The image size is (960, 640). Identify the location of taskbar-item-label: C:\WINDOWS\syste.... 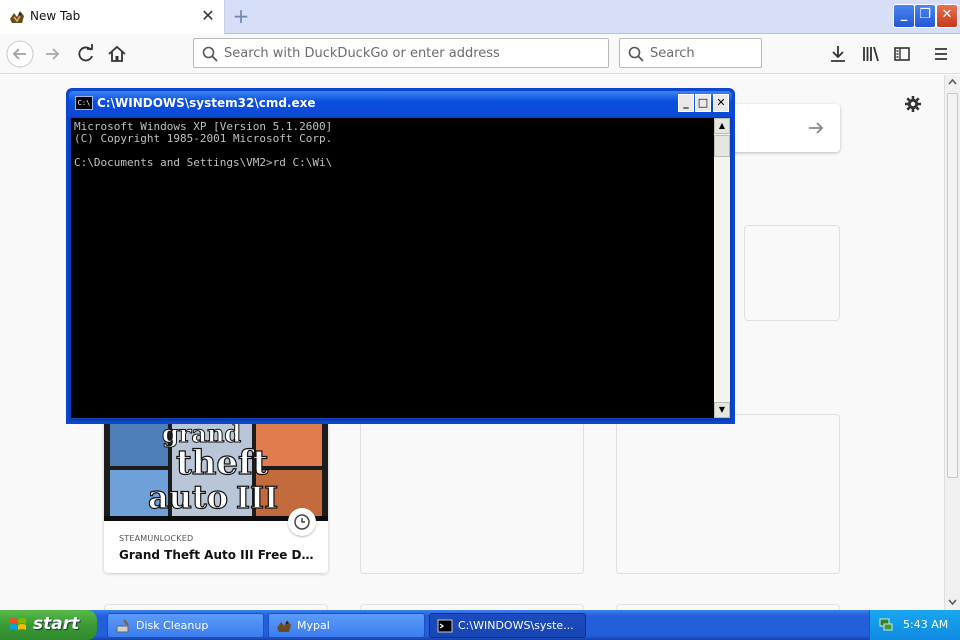
(516, 625).